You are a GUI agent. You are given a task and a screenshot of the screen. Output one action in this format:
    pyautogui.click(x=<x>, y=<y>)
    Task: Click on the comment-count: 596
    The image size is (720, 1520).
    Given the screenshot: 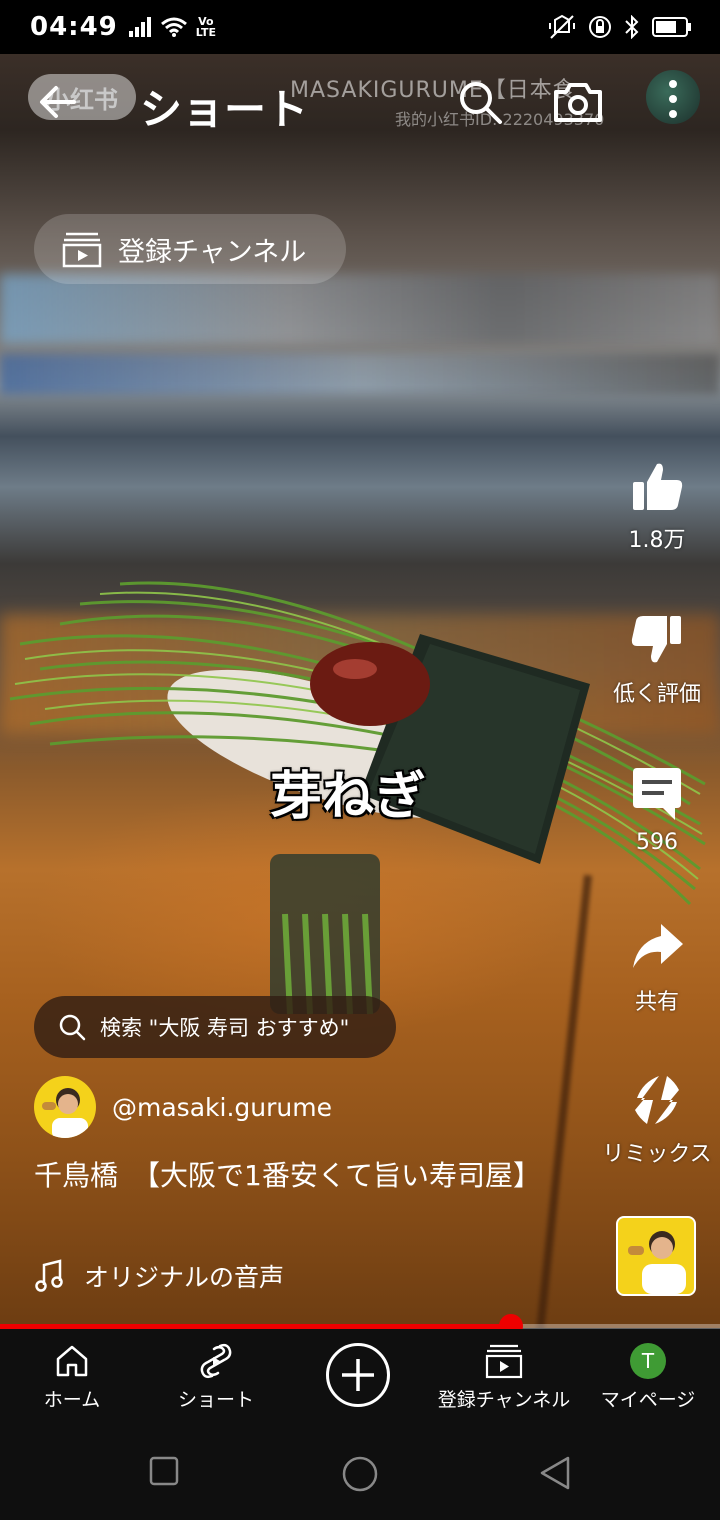 What is the action you would take?
    pyautogui.click(x=657, y=842)
    